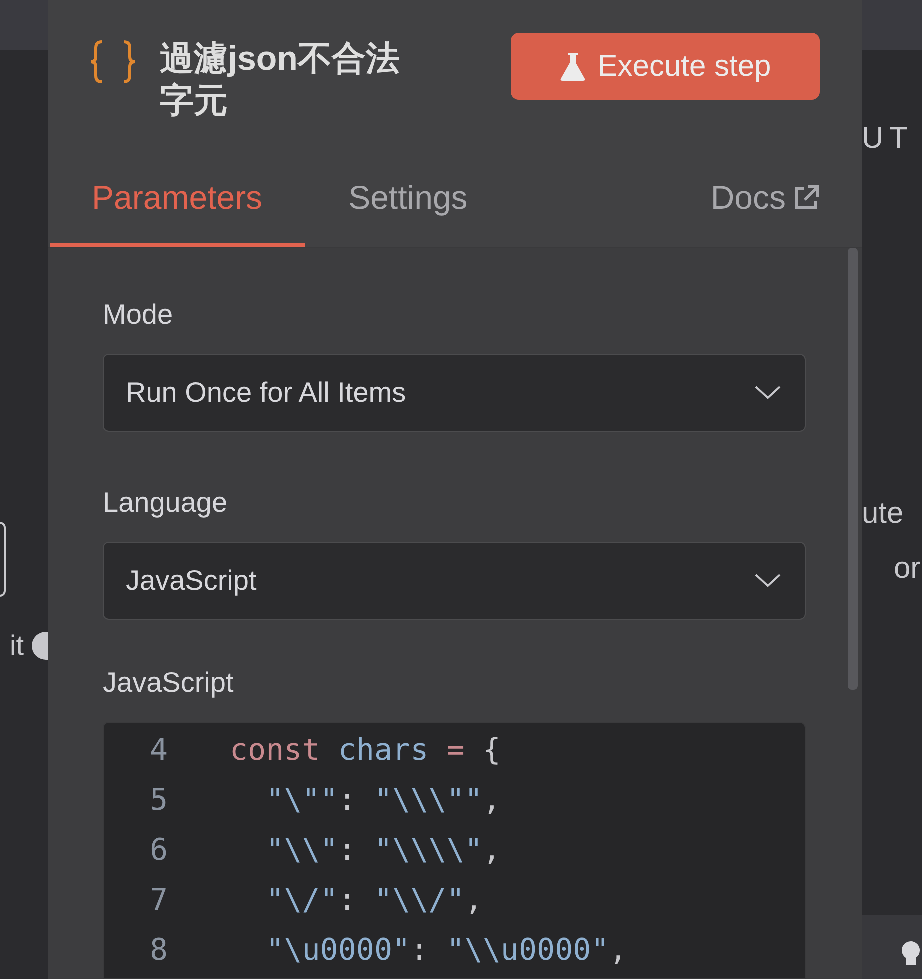 The height and width of the screenshot is (979, 922). Describe the element at coordinates (158, 951) in the screenshot. I see `line-number: 8` at that location.